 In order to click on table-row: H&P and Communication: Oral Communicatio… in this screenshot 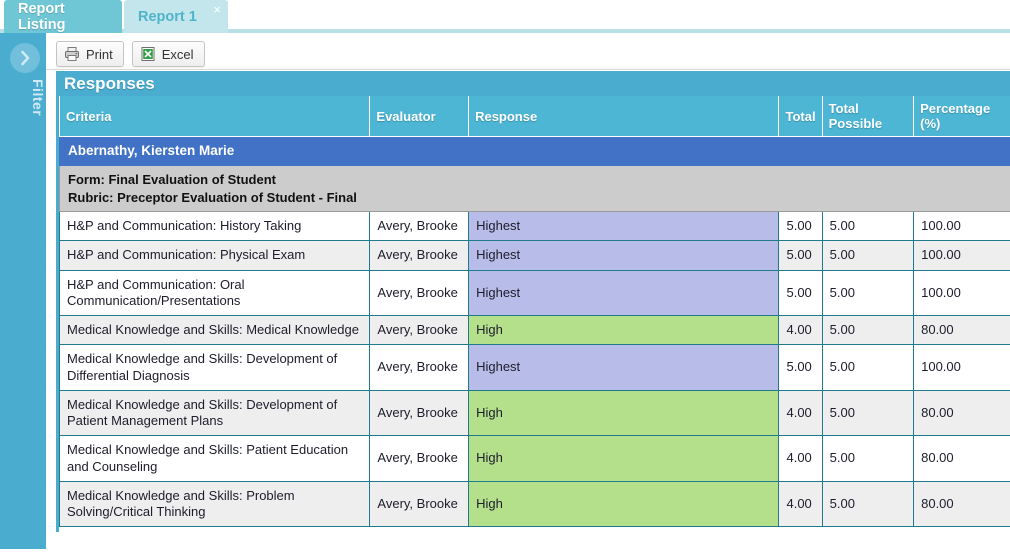, I will do `click(534, 293)`.